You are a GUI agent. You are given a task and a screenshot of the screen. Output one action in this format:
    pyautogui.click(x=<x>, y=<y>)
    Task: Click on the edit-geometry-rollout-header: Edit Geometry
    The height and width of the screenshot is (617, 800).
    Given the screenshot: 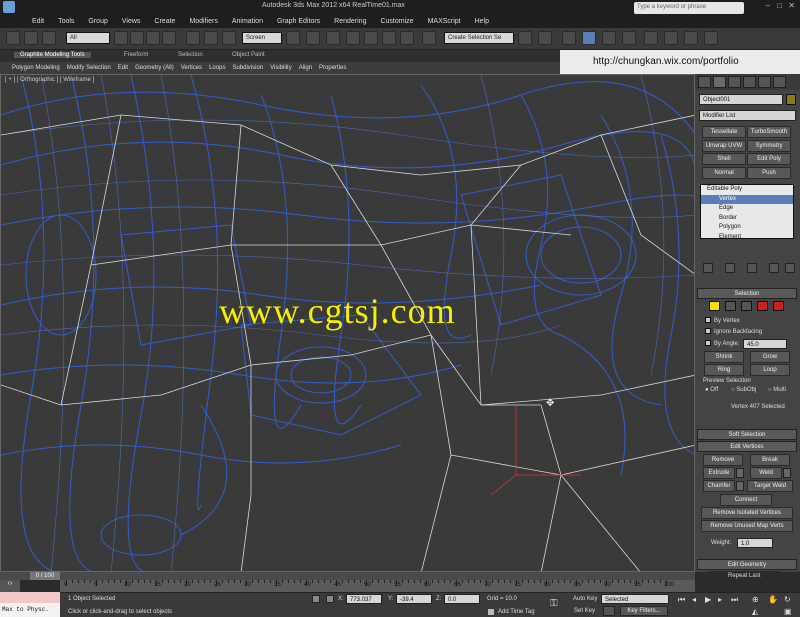 What is the action you would take?
    pyautogui.click(x=747, y=564)
    